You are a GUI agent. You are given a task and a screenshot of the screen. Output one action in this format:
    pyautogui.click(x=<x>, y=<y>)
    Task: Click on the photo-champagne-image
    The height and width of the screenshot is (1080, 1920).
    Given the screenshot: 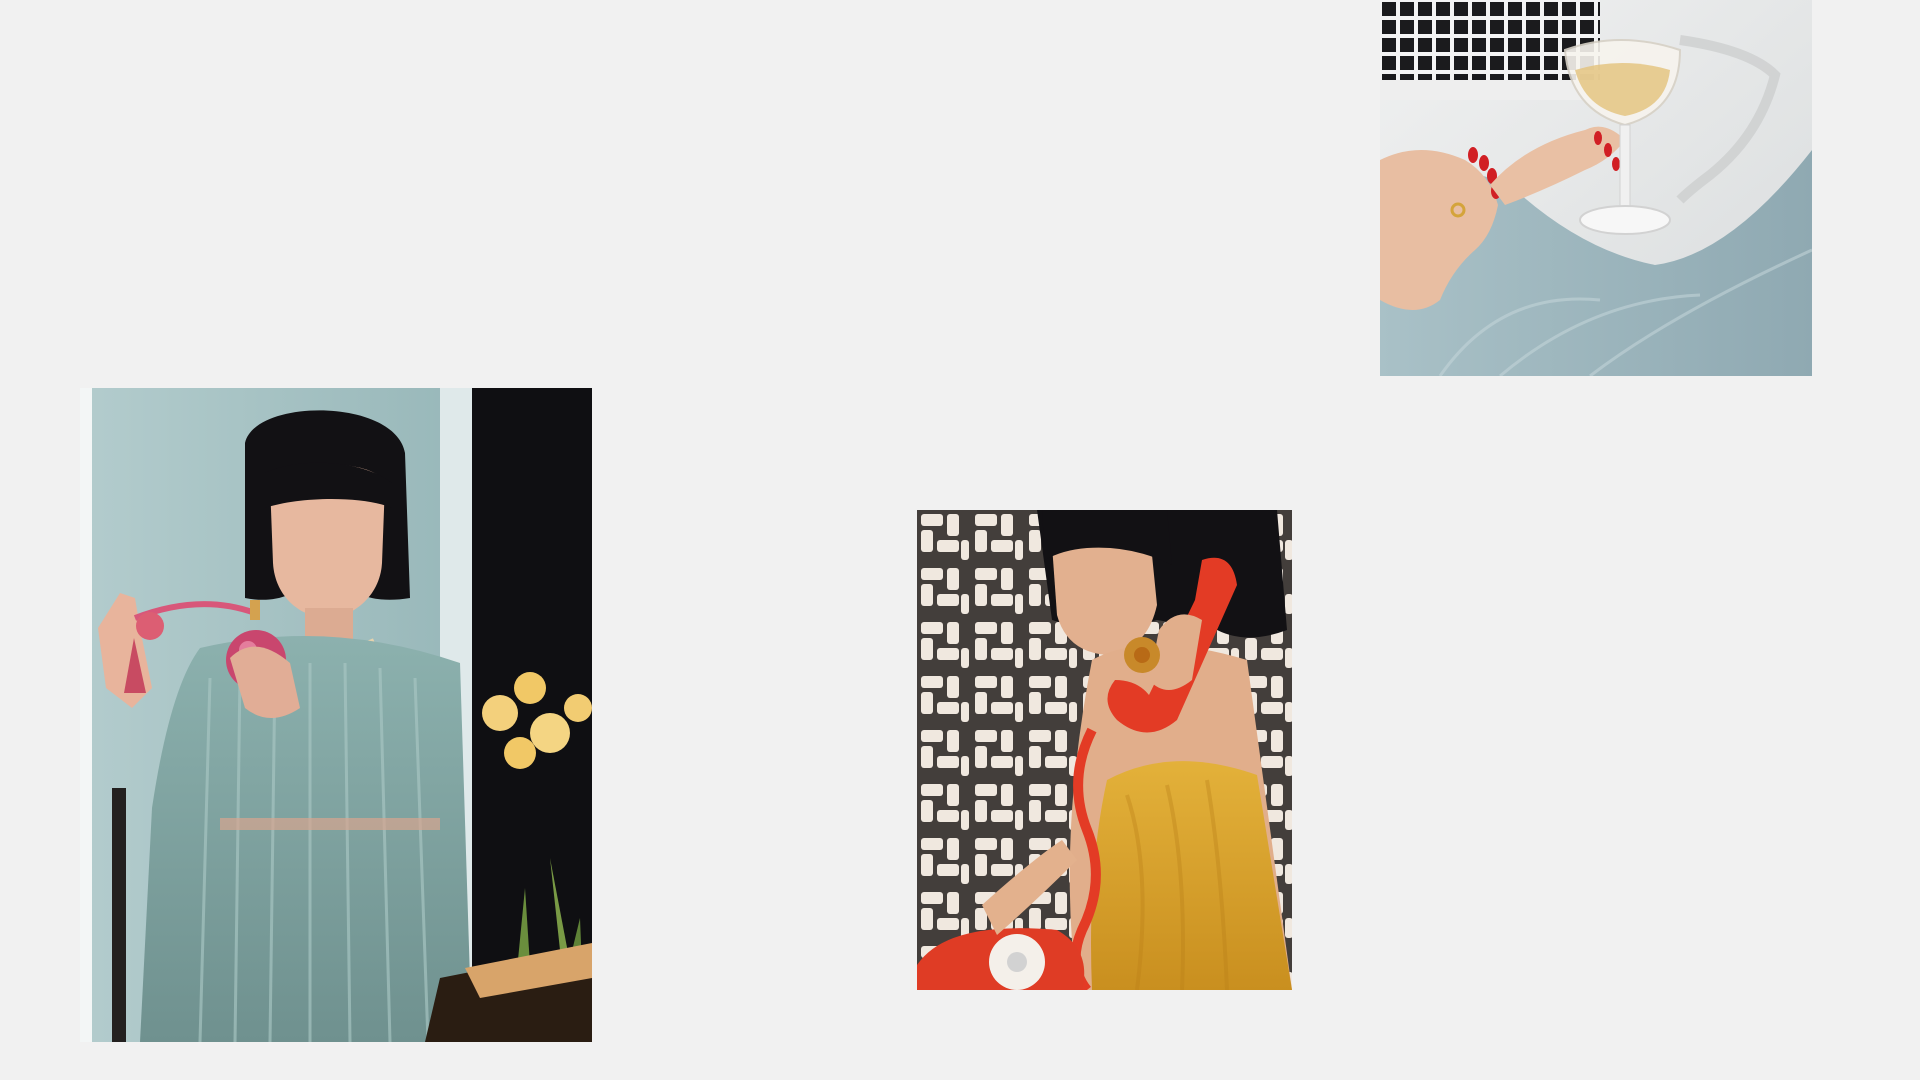 What is the action you would take?
    pyautogui.click(x=1596, y=188)
    